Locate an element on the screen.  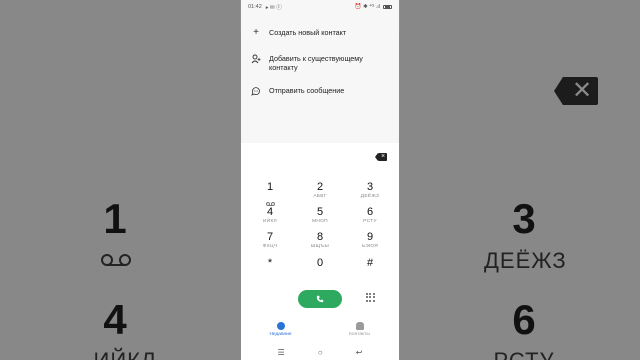
menu-nav-icon: ☰ is located at coordinates (281, 352).